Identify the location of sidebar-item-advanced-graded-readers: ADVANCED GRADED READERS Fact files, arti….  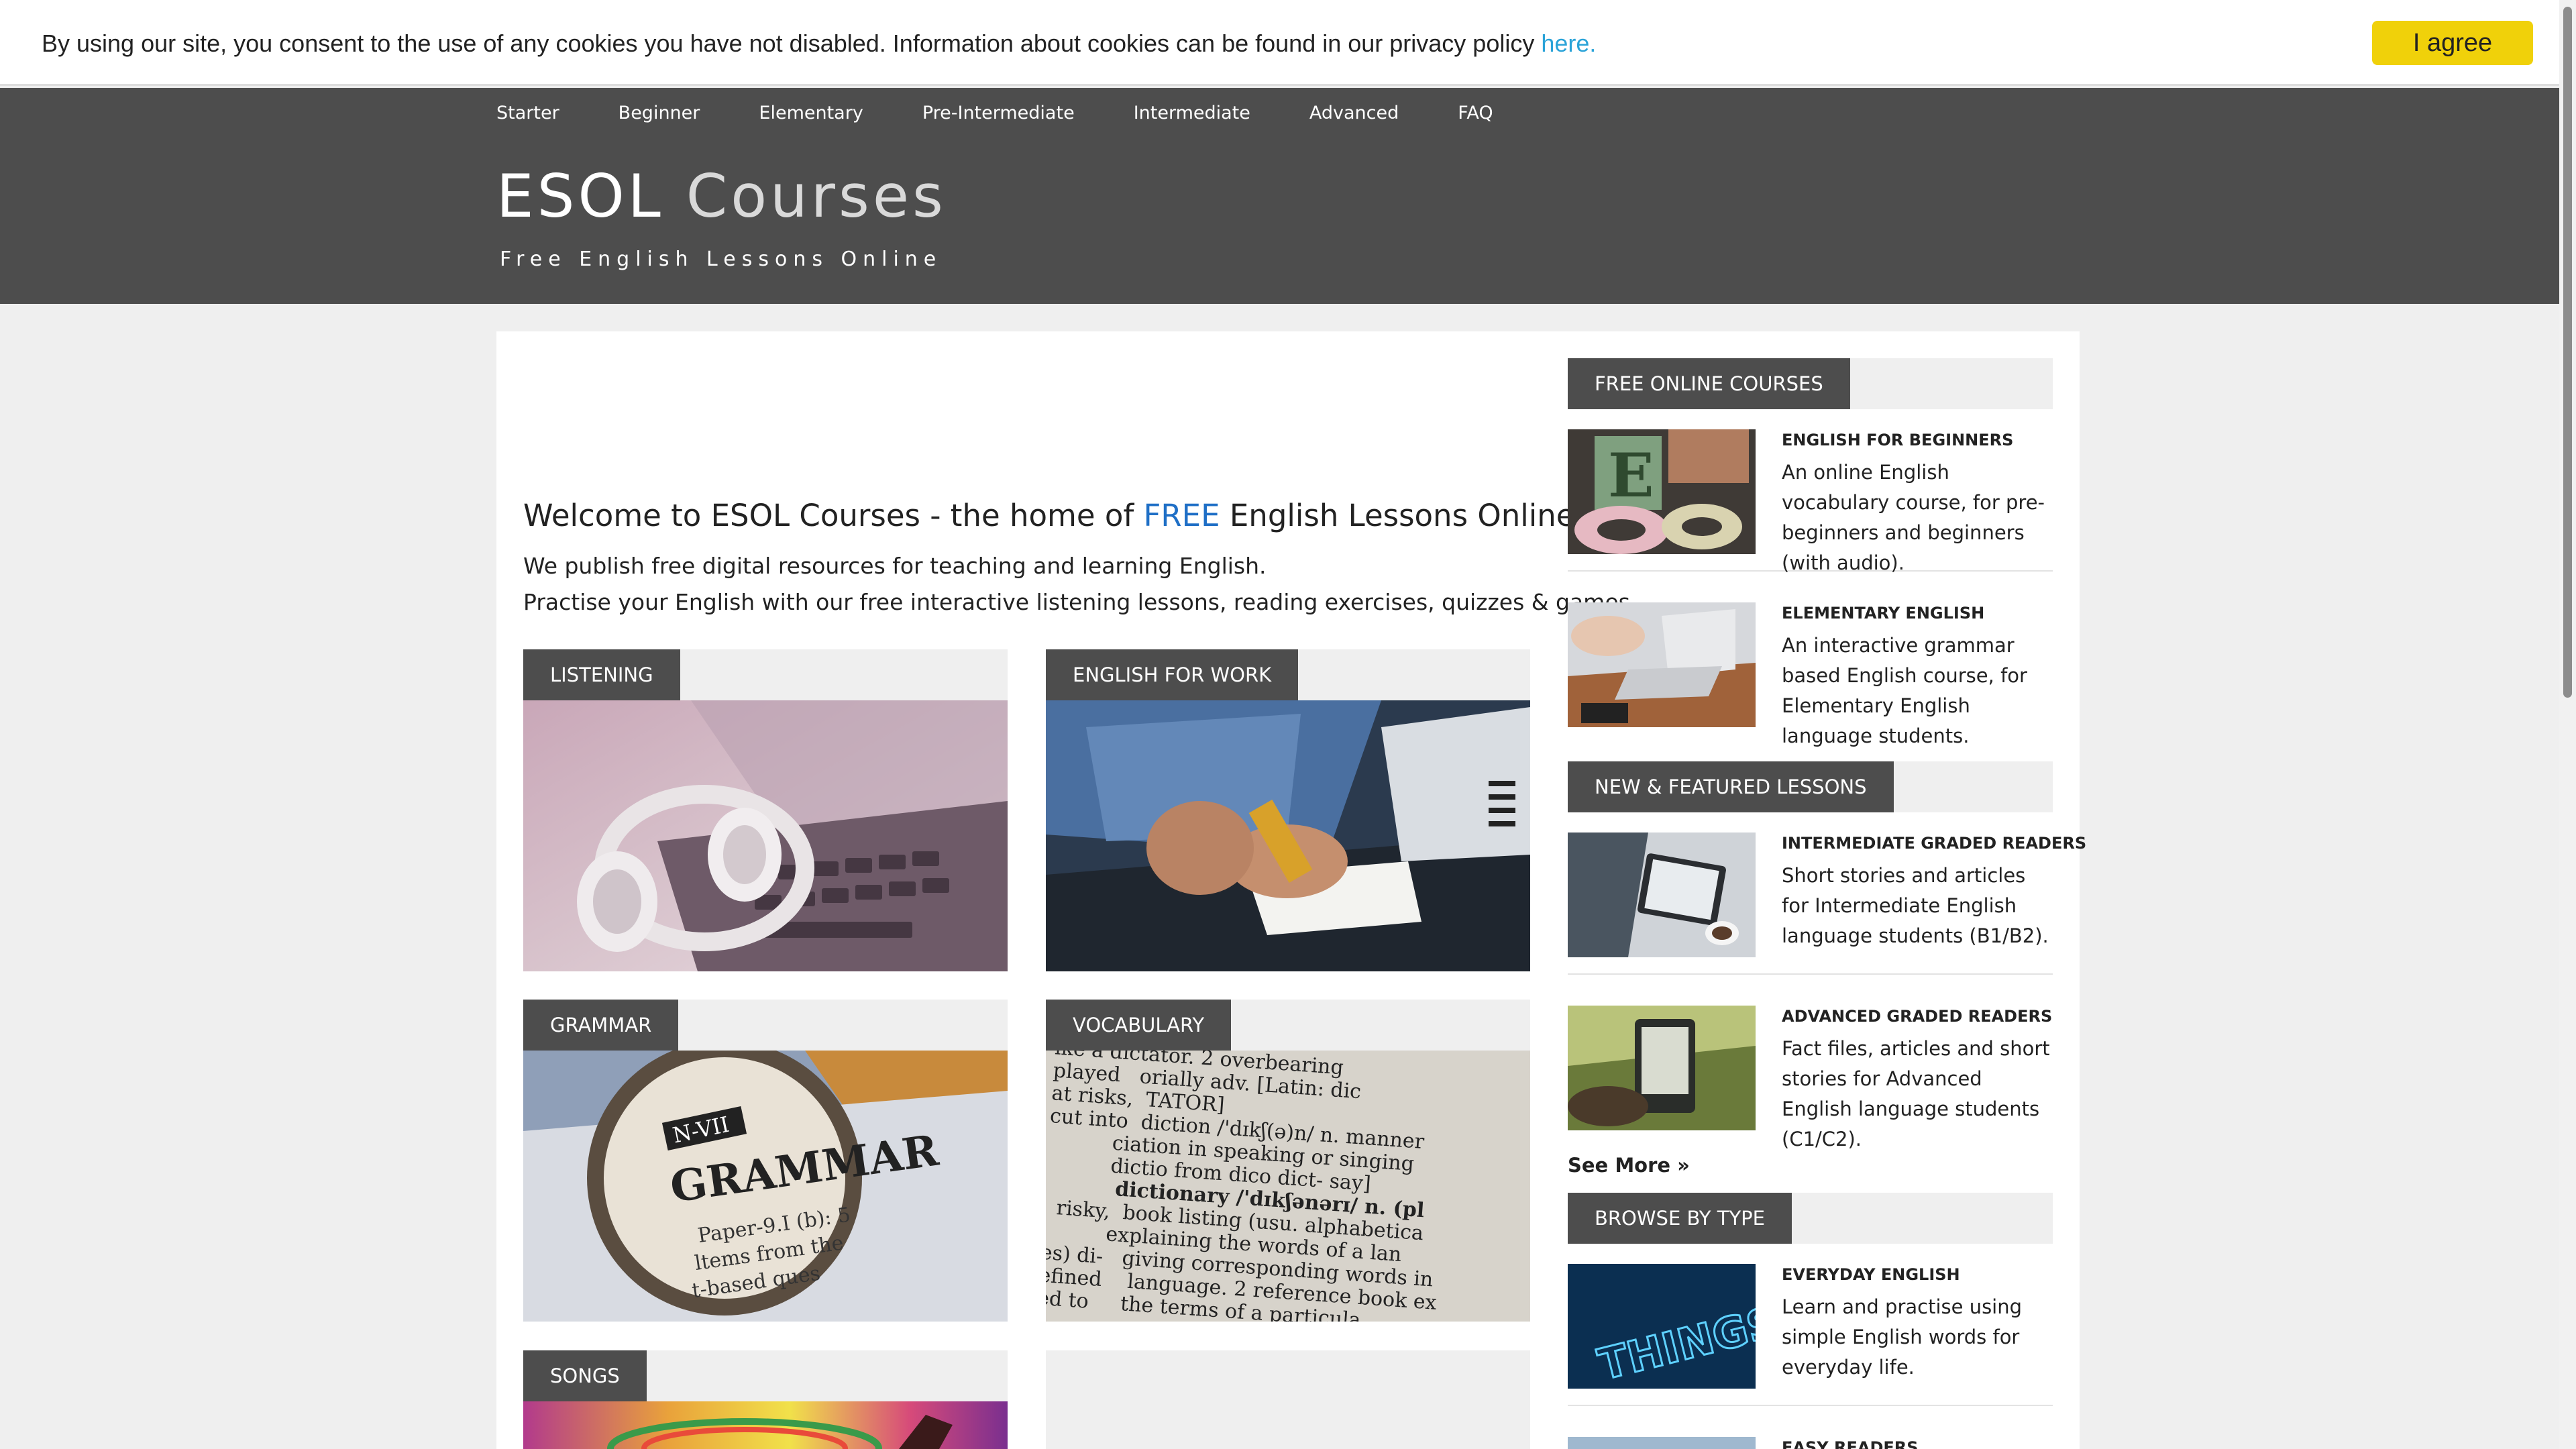
(1810, 1078).